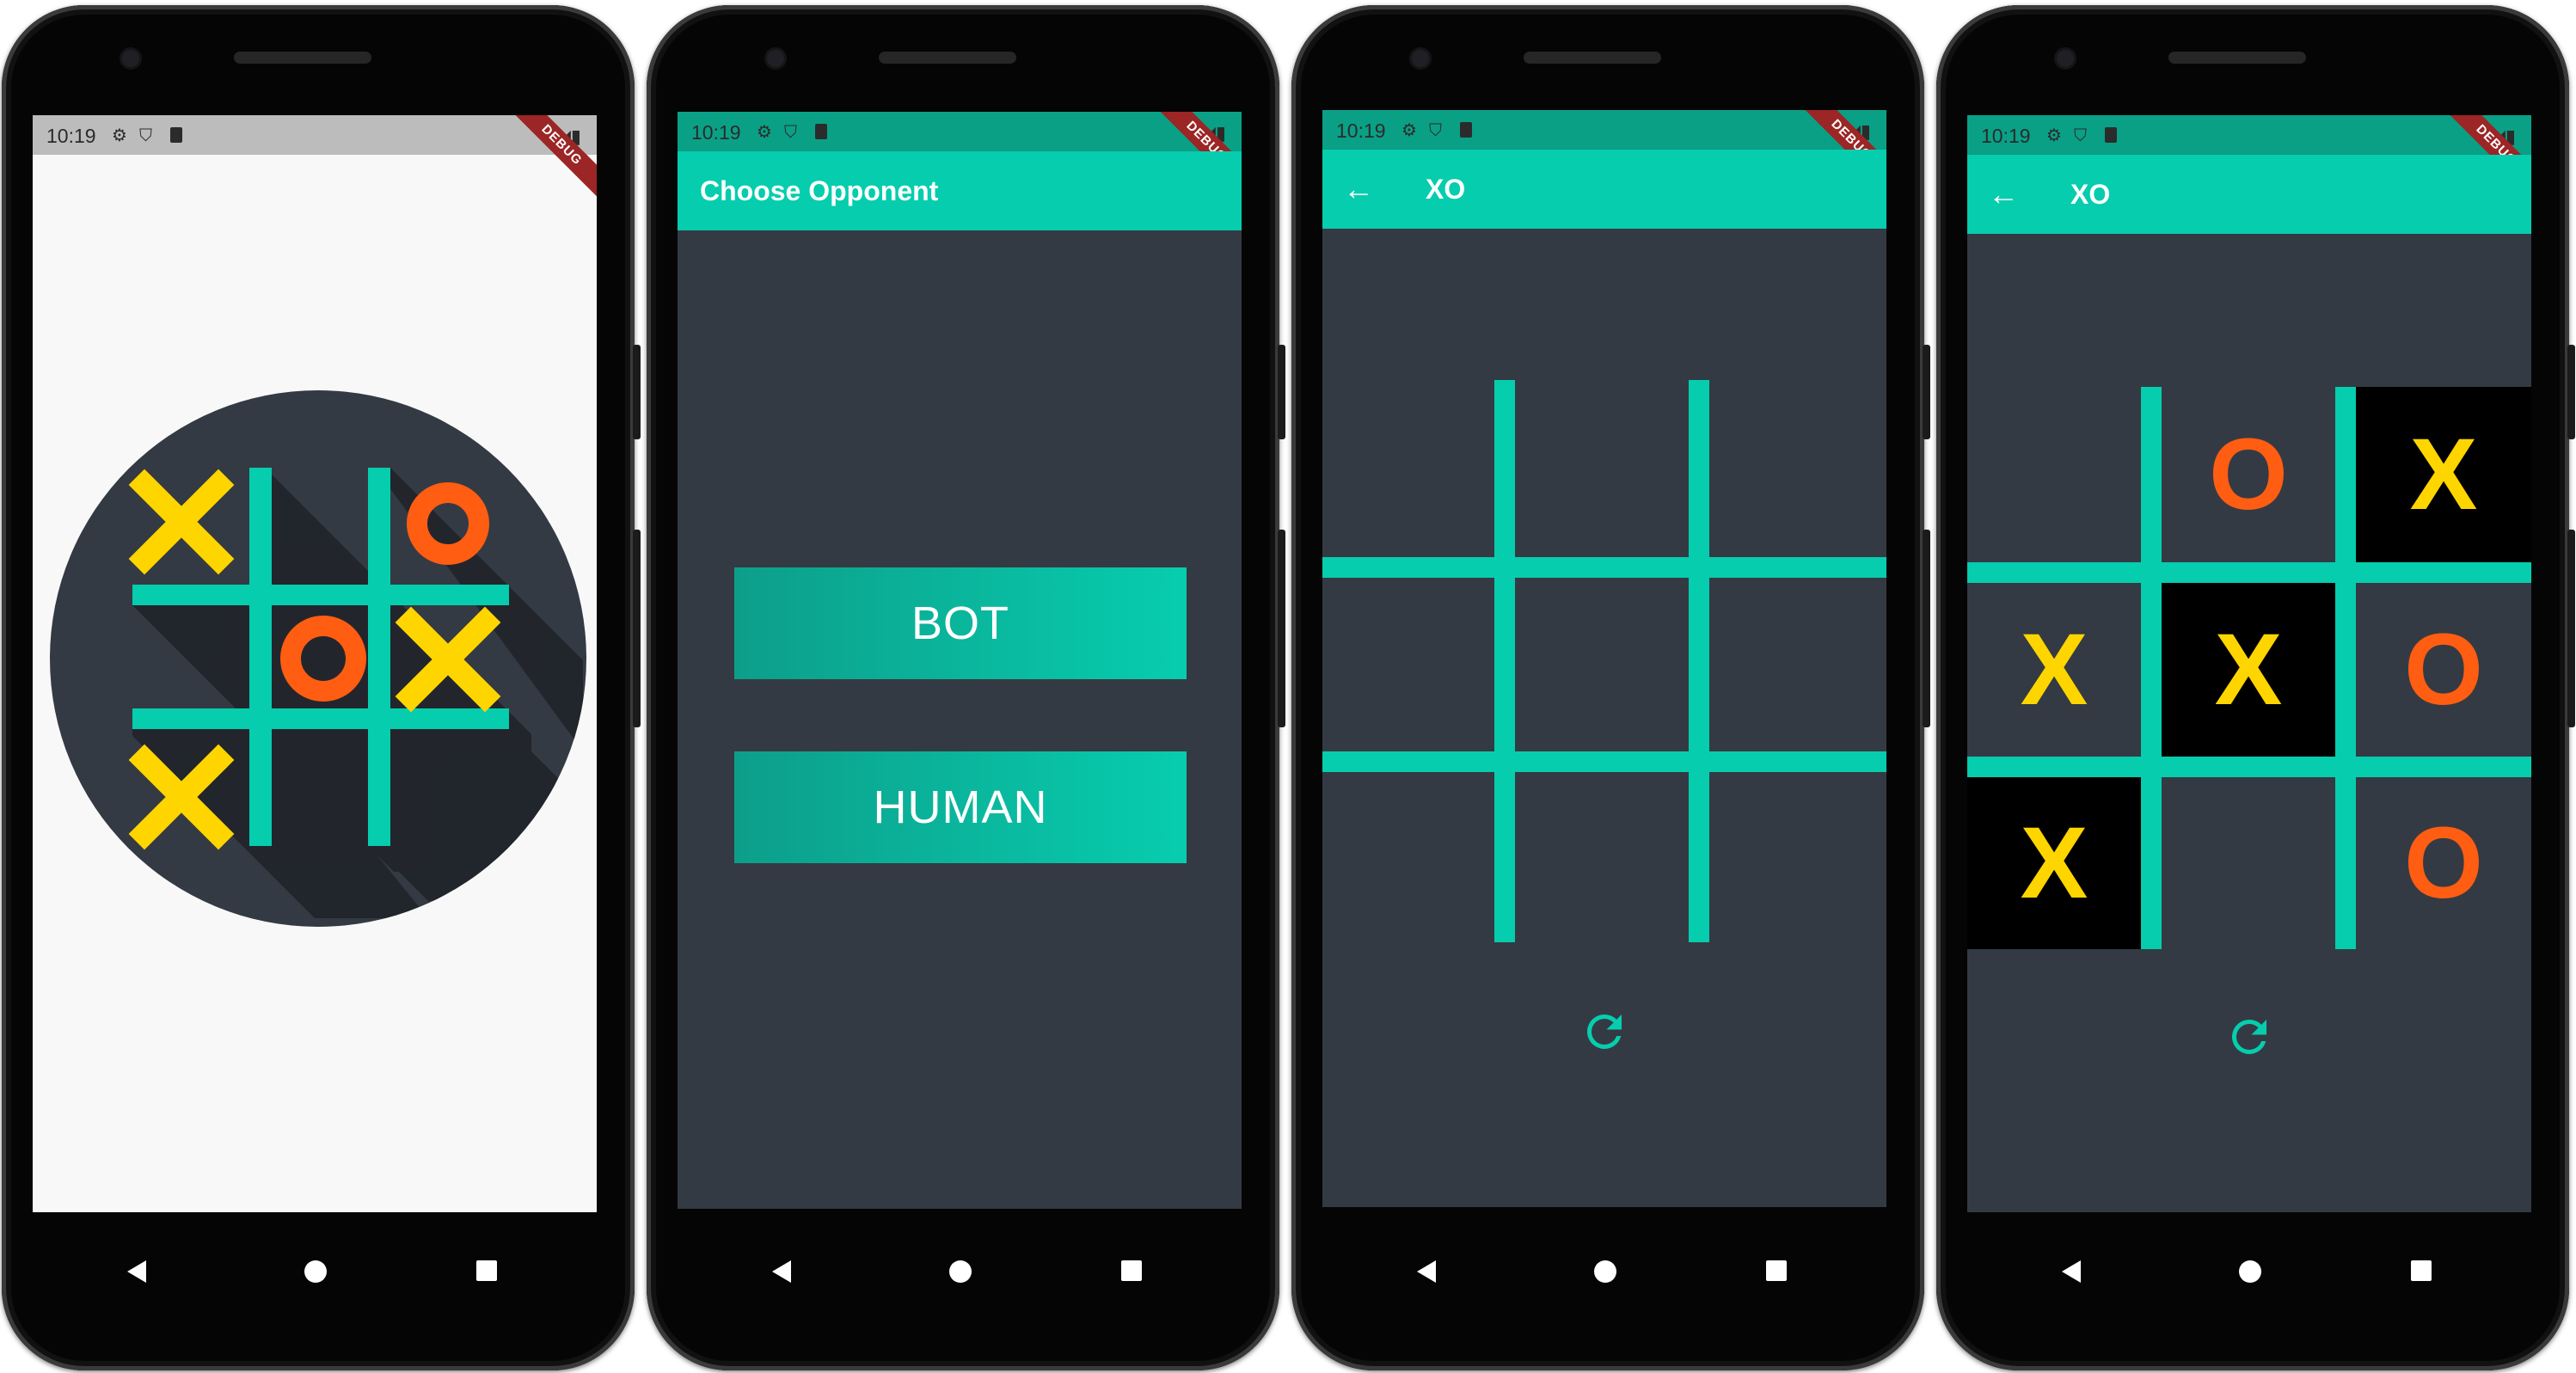 The height and width of the screenshot is (1373, 2576). I want to click on page-title: Choose Opponent, so click(819, 190).